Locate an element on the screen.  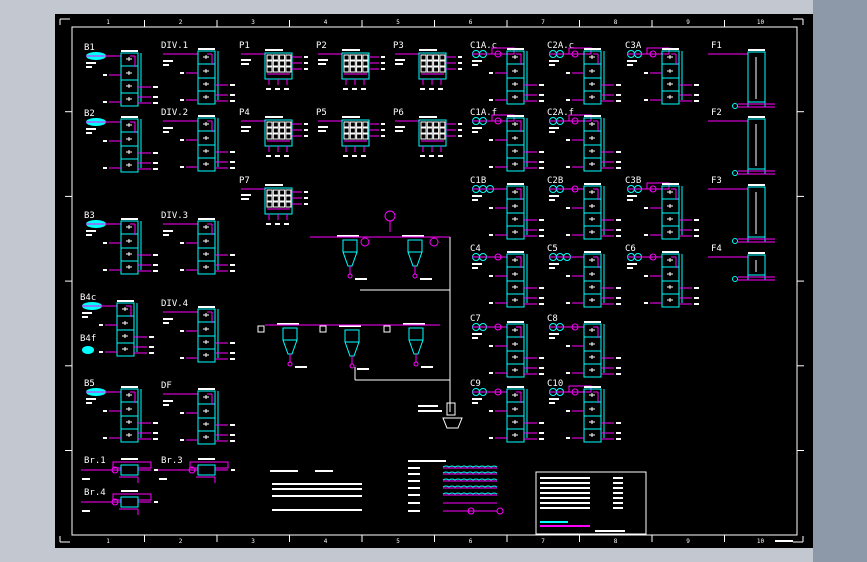
block-br4: Br.4 is located at coordinates (119, 501).